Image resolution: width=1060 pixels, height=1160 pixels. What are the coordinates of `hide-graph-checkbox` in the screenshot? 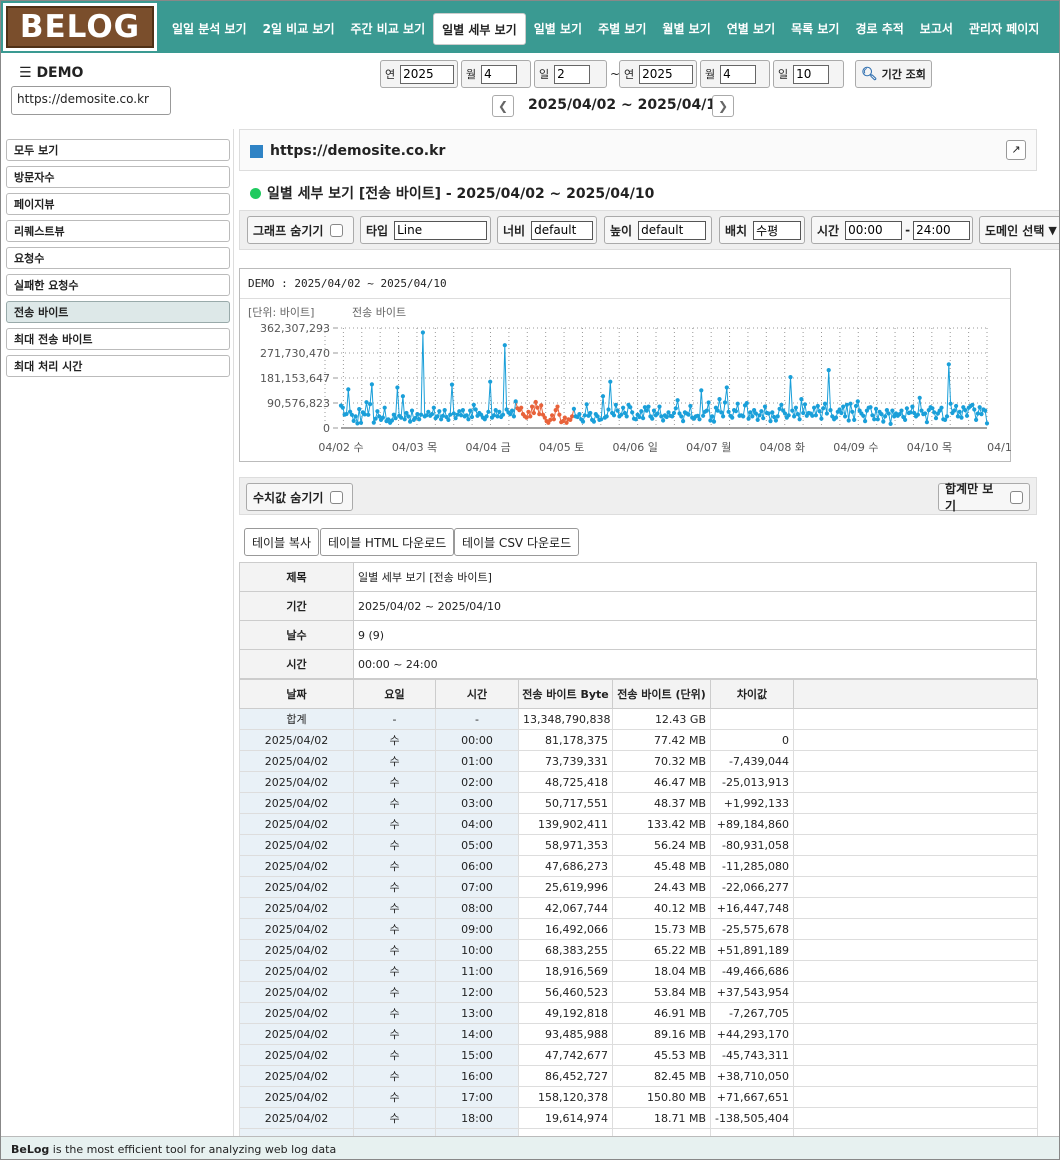 It's located at (337, 230).